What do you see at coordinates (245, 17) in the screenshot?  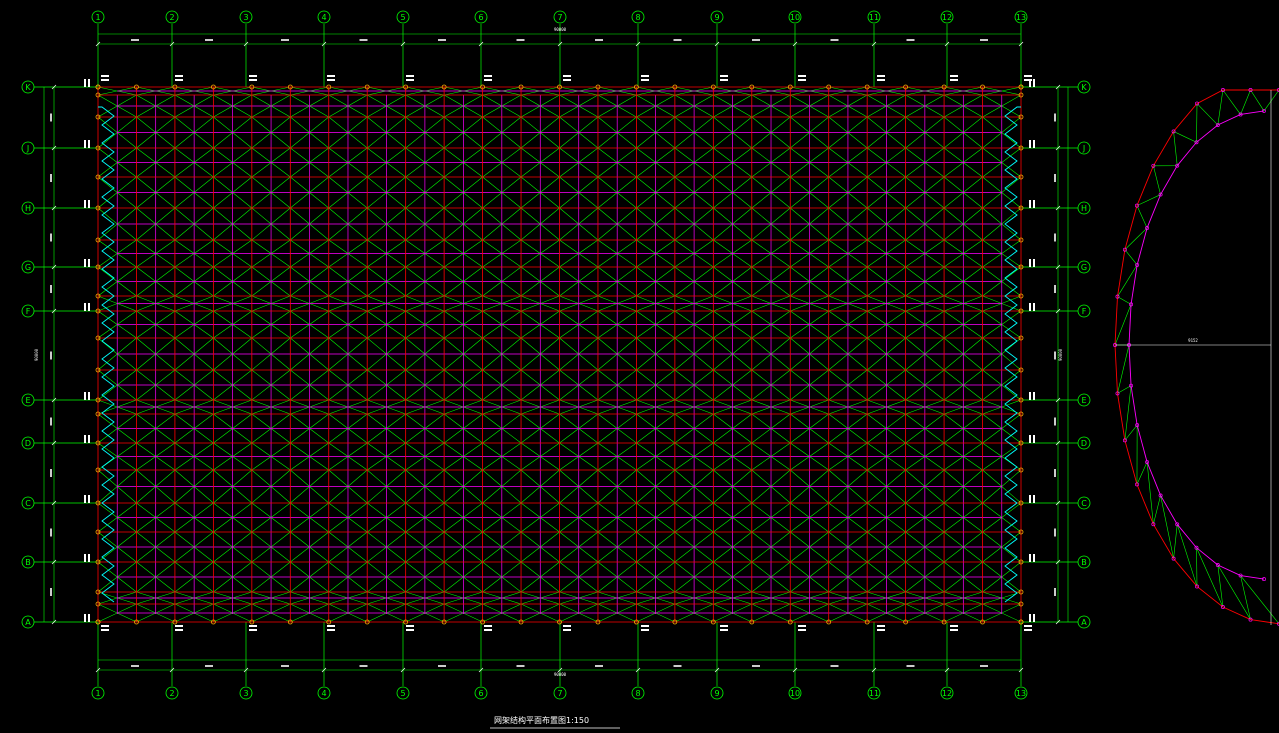 I see `axis-label-3: 3` at bounding box center [245, 17].